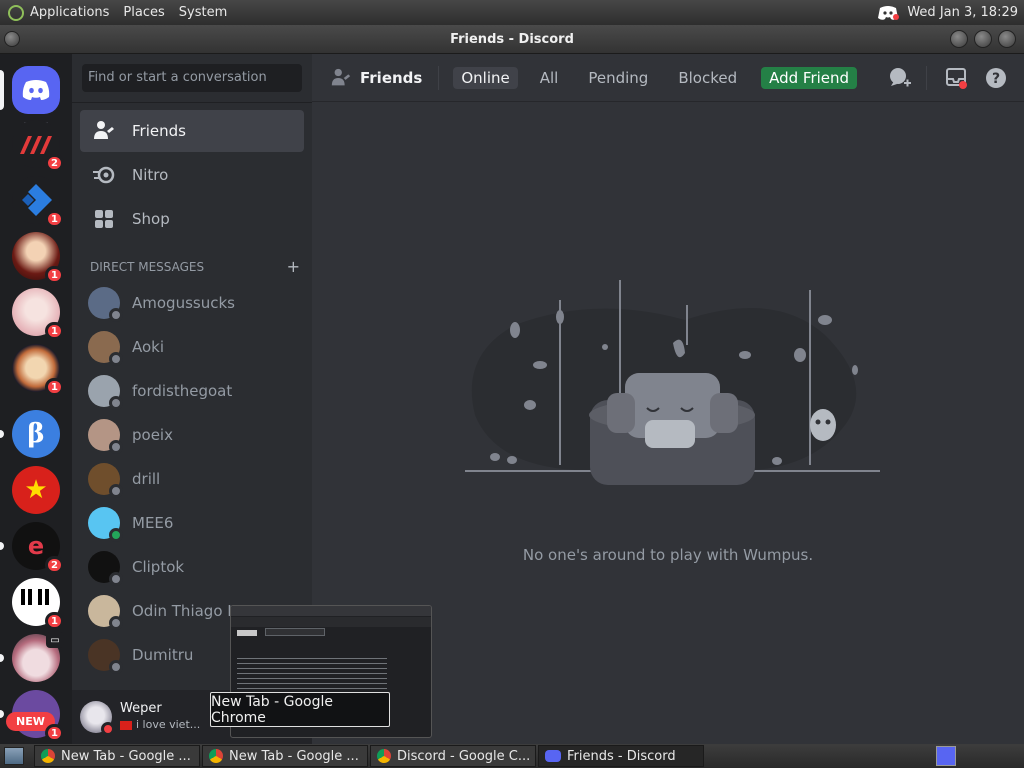 The width and height of the screenshot is (1024, 768). Describe the element at coordinates (549, 78) in the screenshot. I see `tab-all: All` at that location.